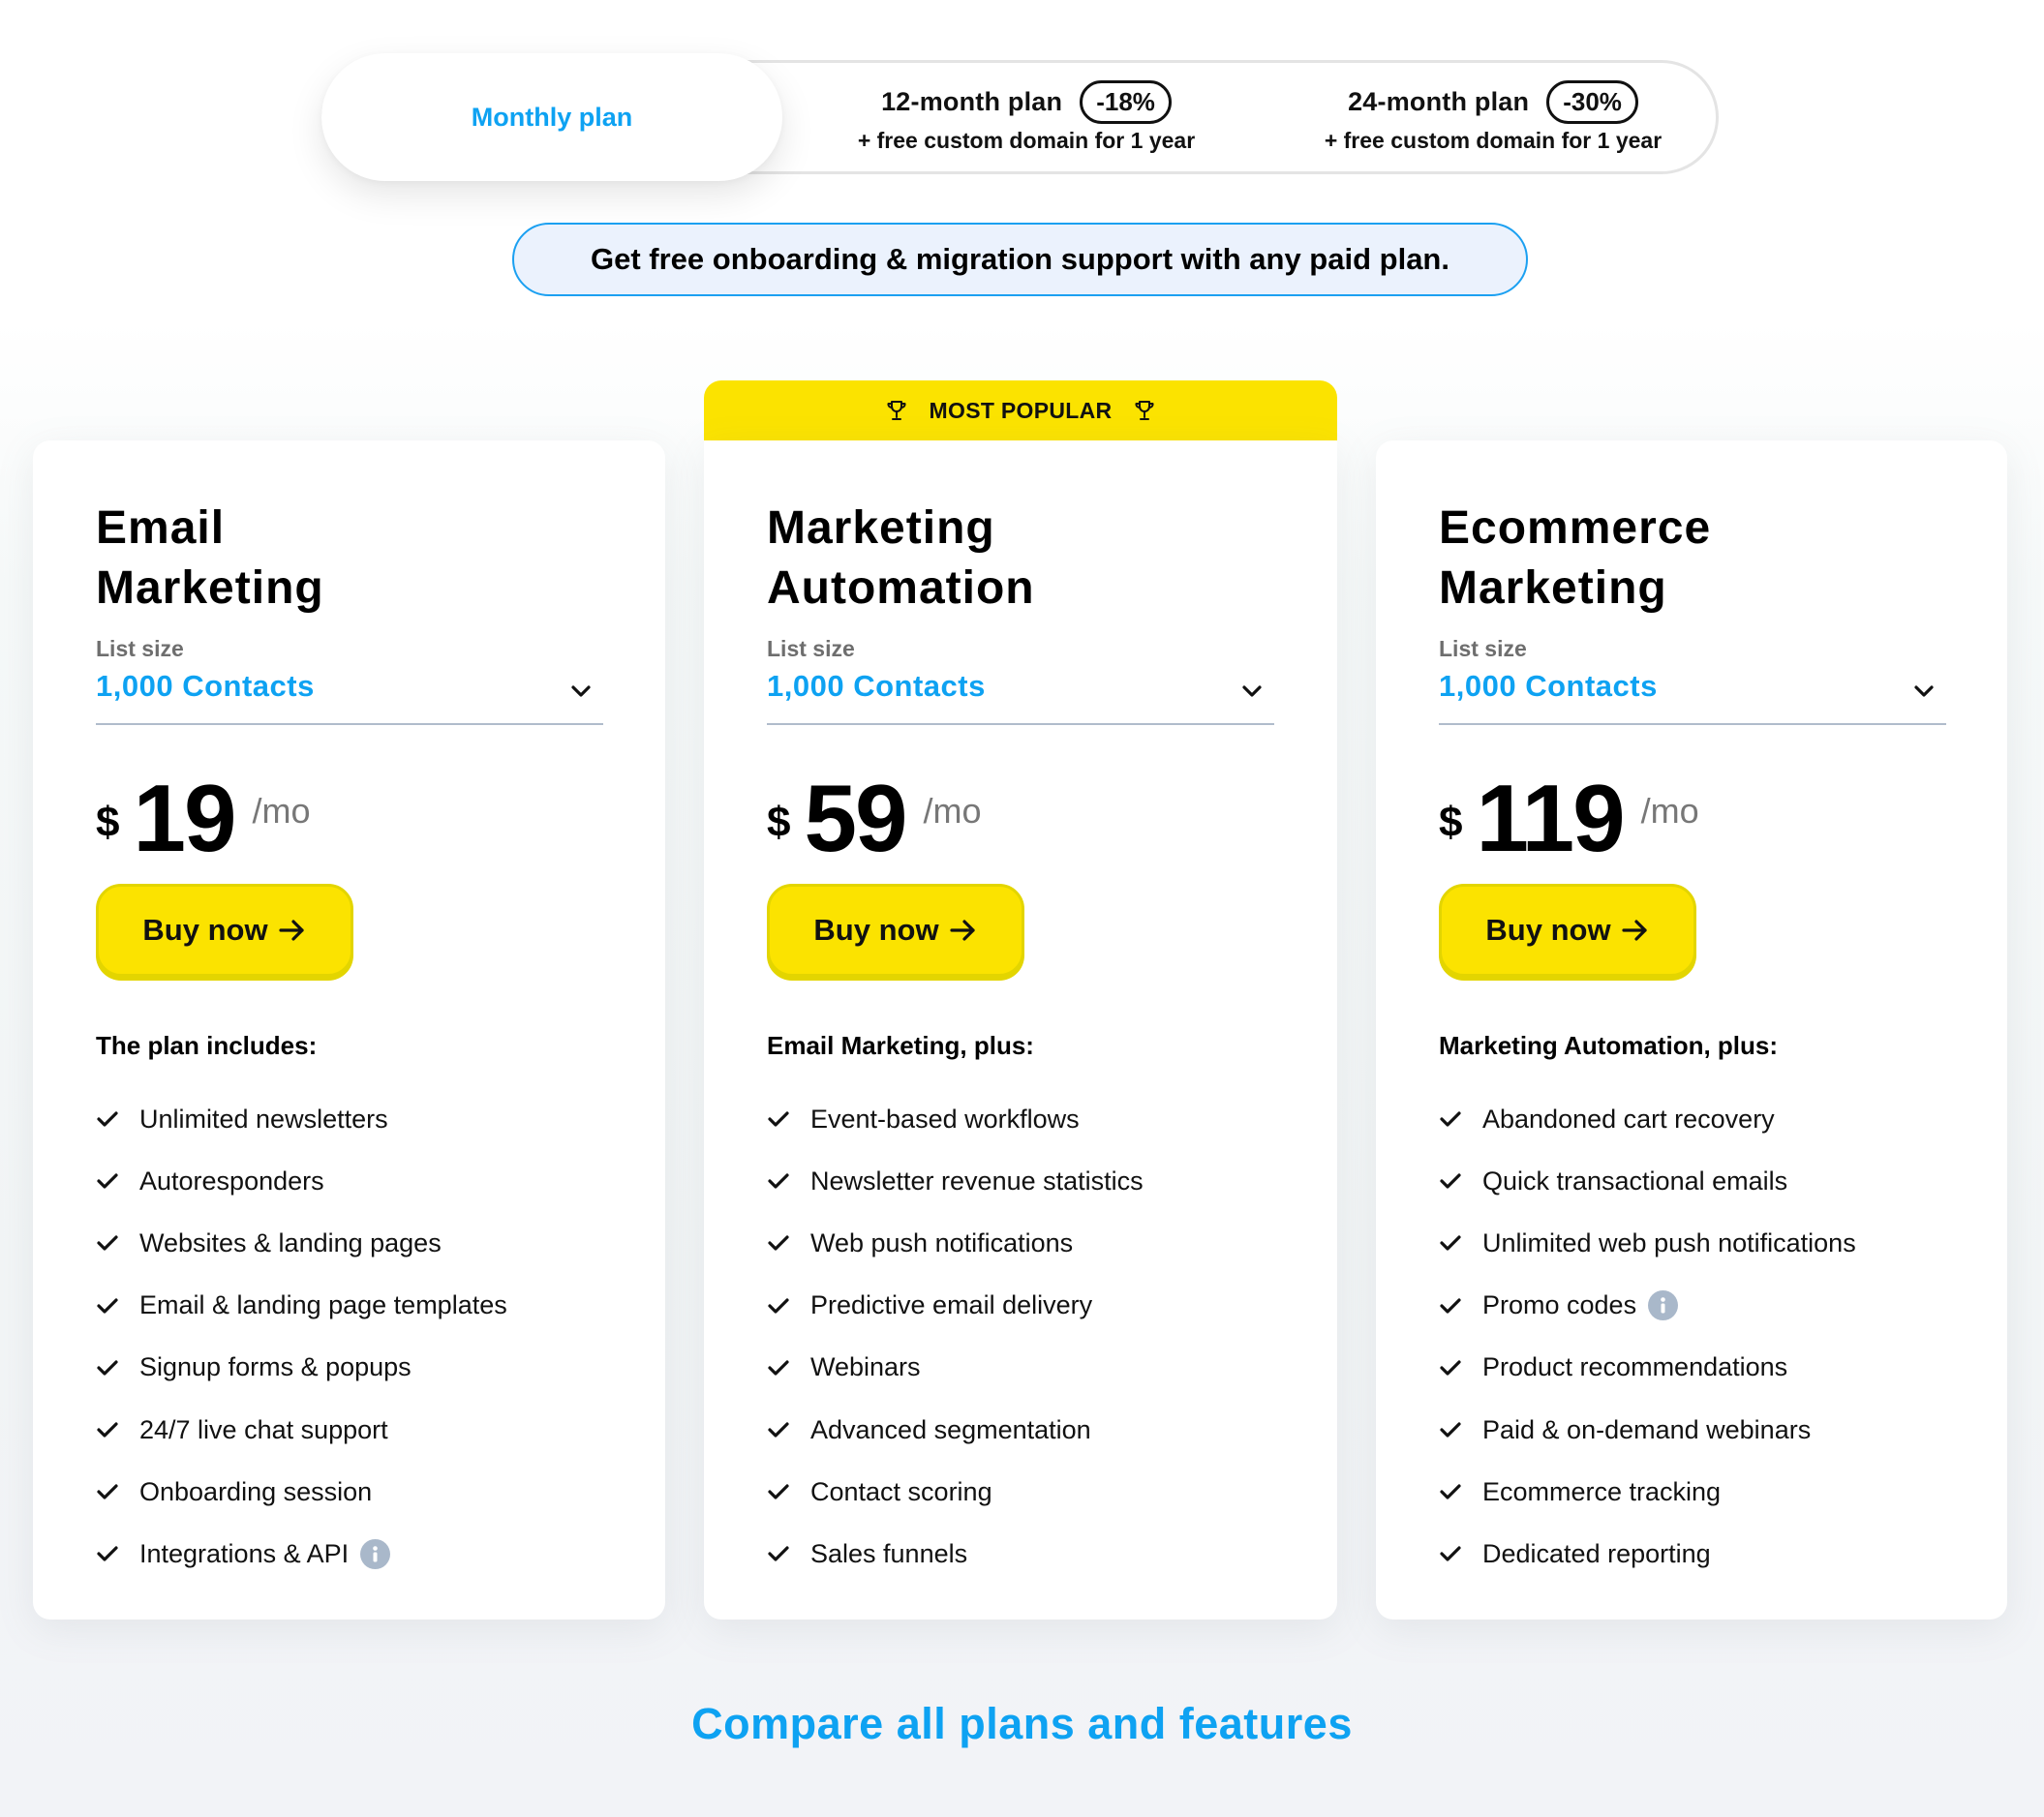  Describe the element at coordinates (1018, 559) in the screenshot. I see `plan-title: Marketing Automation` at that location.